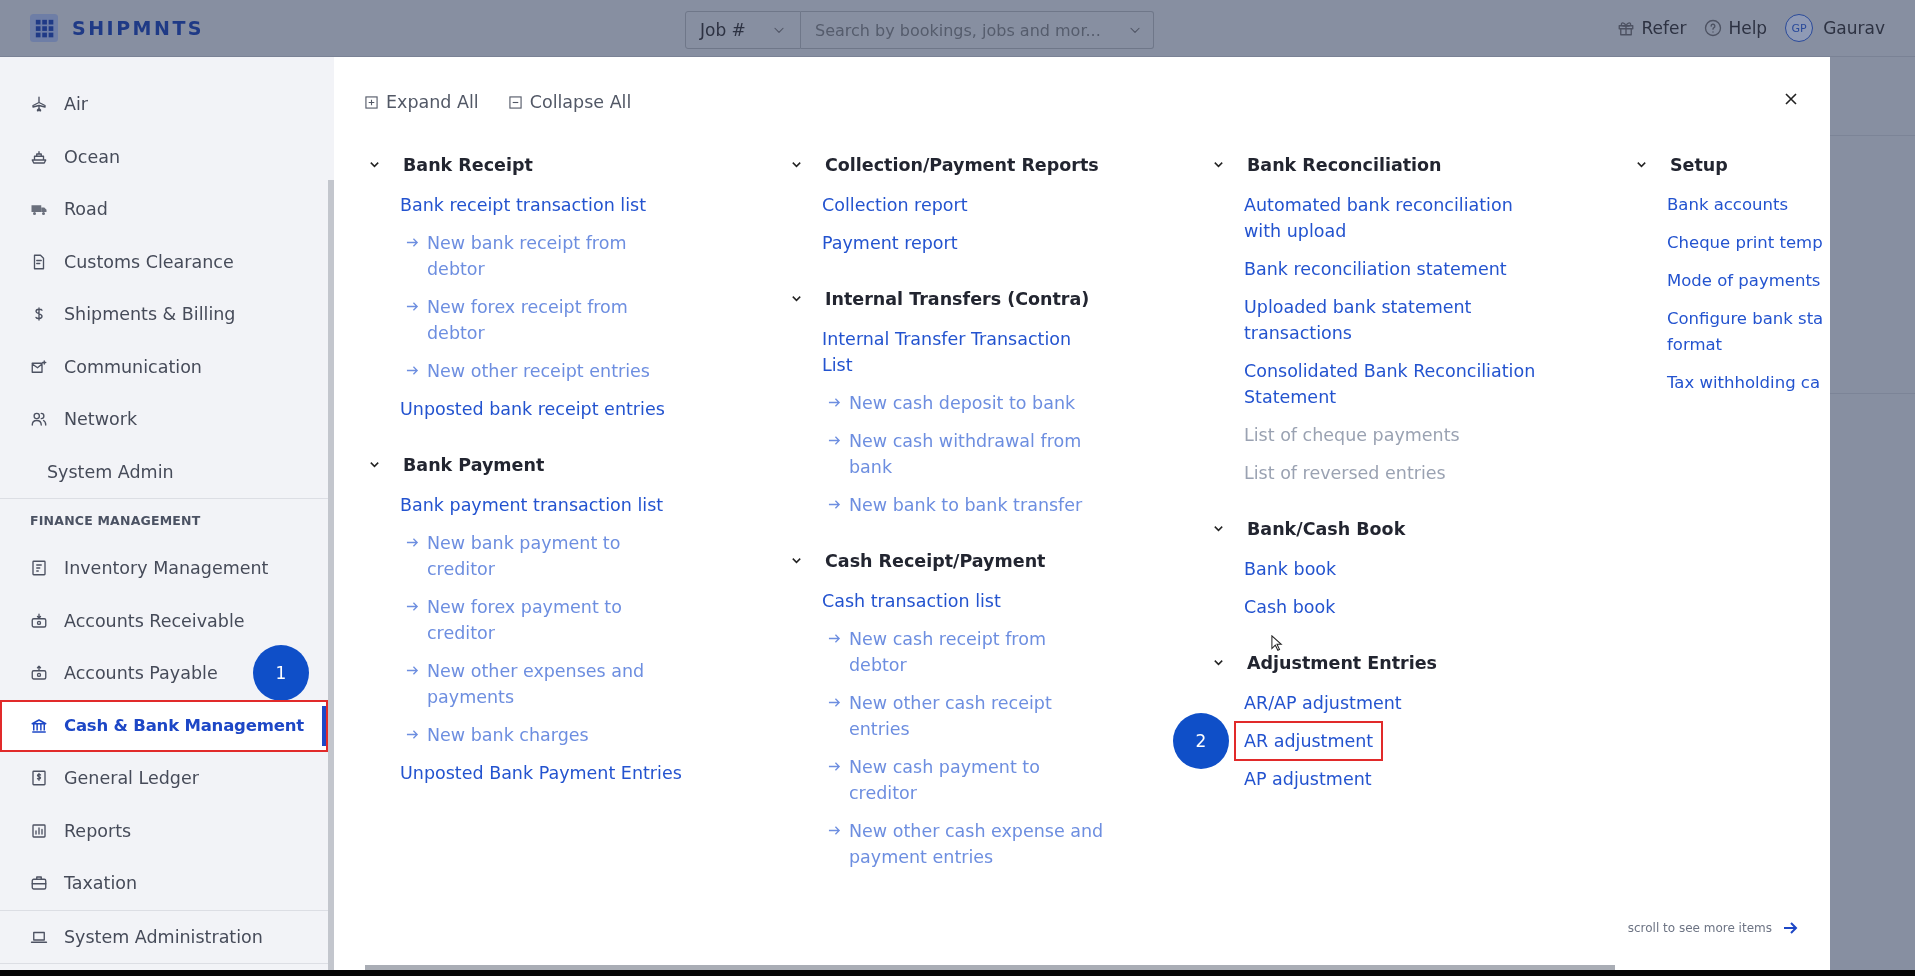 This screenshot has height=976, width=1915. I want to click on apps-grid-icon, so click(44, 28).